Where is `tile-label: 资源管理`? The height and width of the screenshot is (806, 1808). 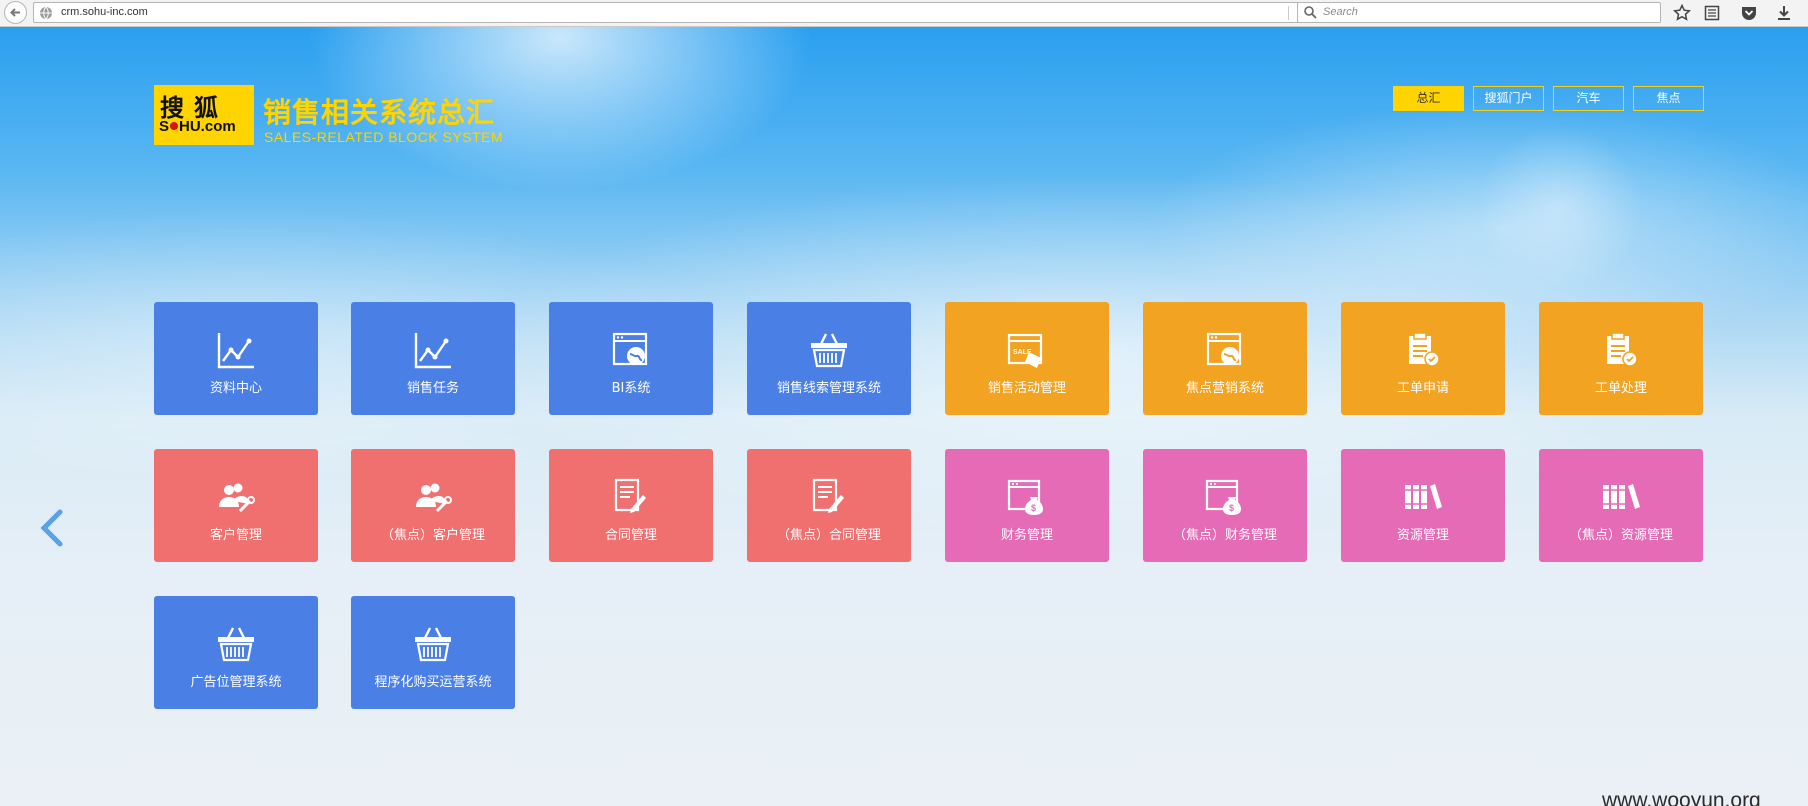
tile-label: 资源管理 is located at coordinates (1422, 535).